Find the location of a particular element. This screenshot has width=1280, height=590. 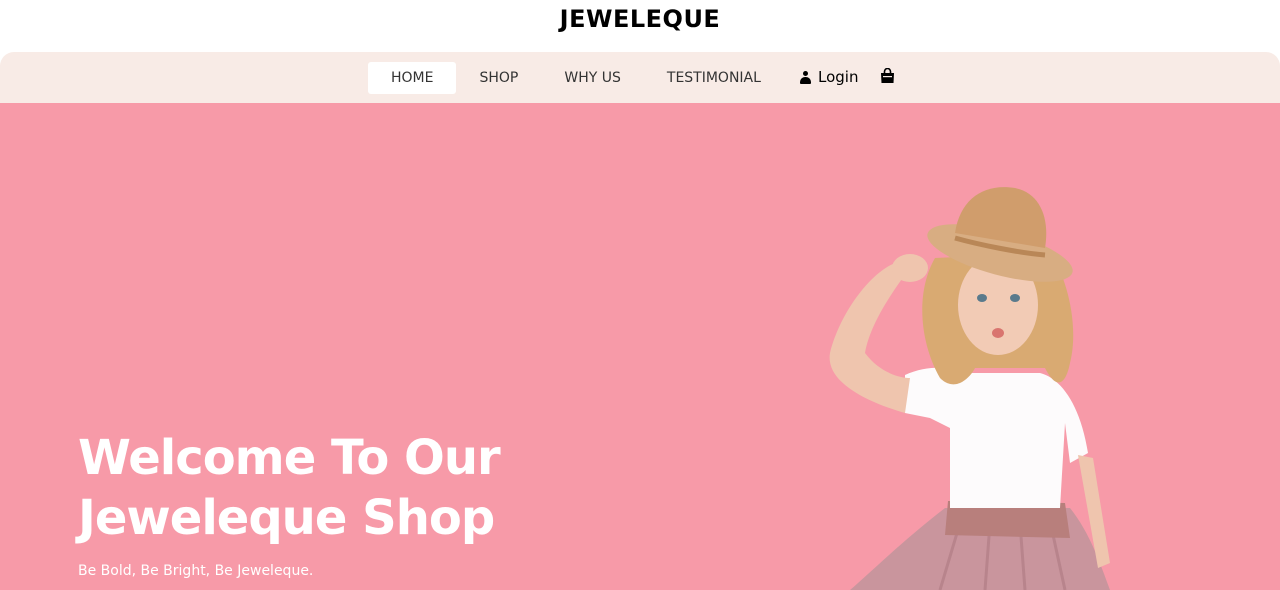

hero-subtitle: Be Bold, Be Bright, Be Jeweleque. is located at coordinates (196, 571).